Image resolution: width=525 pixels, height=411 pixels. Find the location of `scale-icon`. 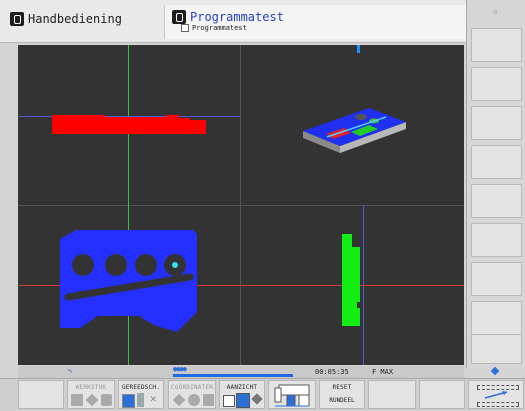

scale-icon is located at coordinates (292, 395).